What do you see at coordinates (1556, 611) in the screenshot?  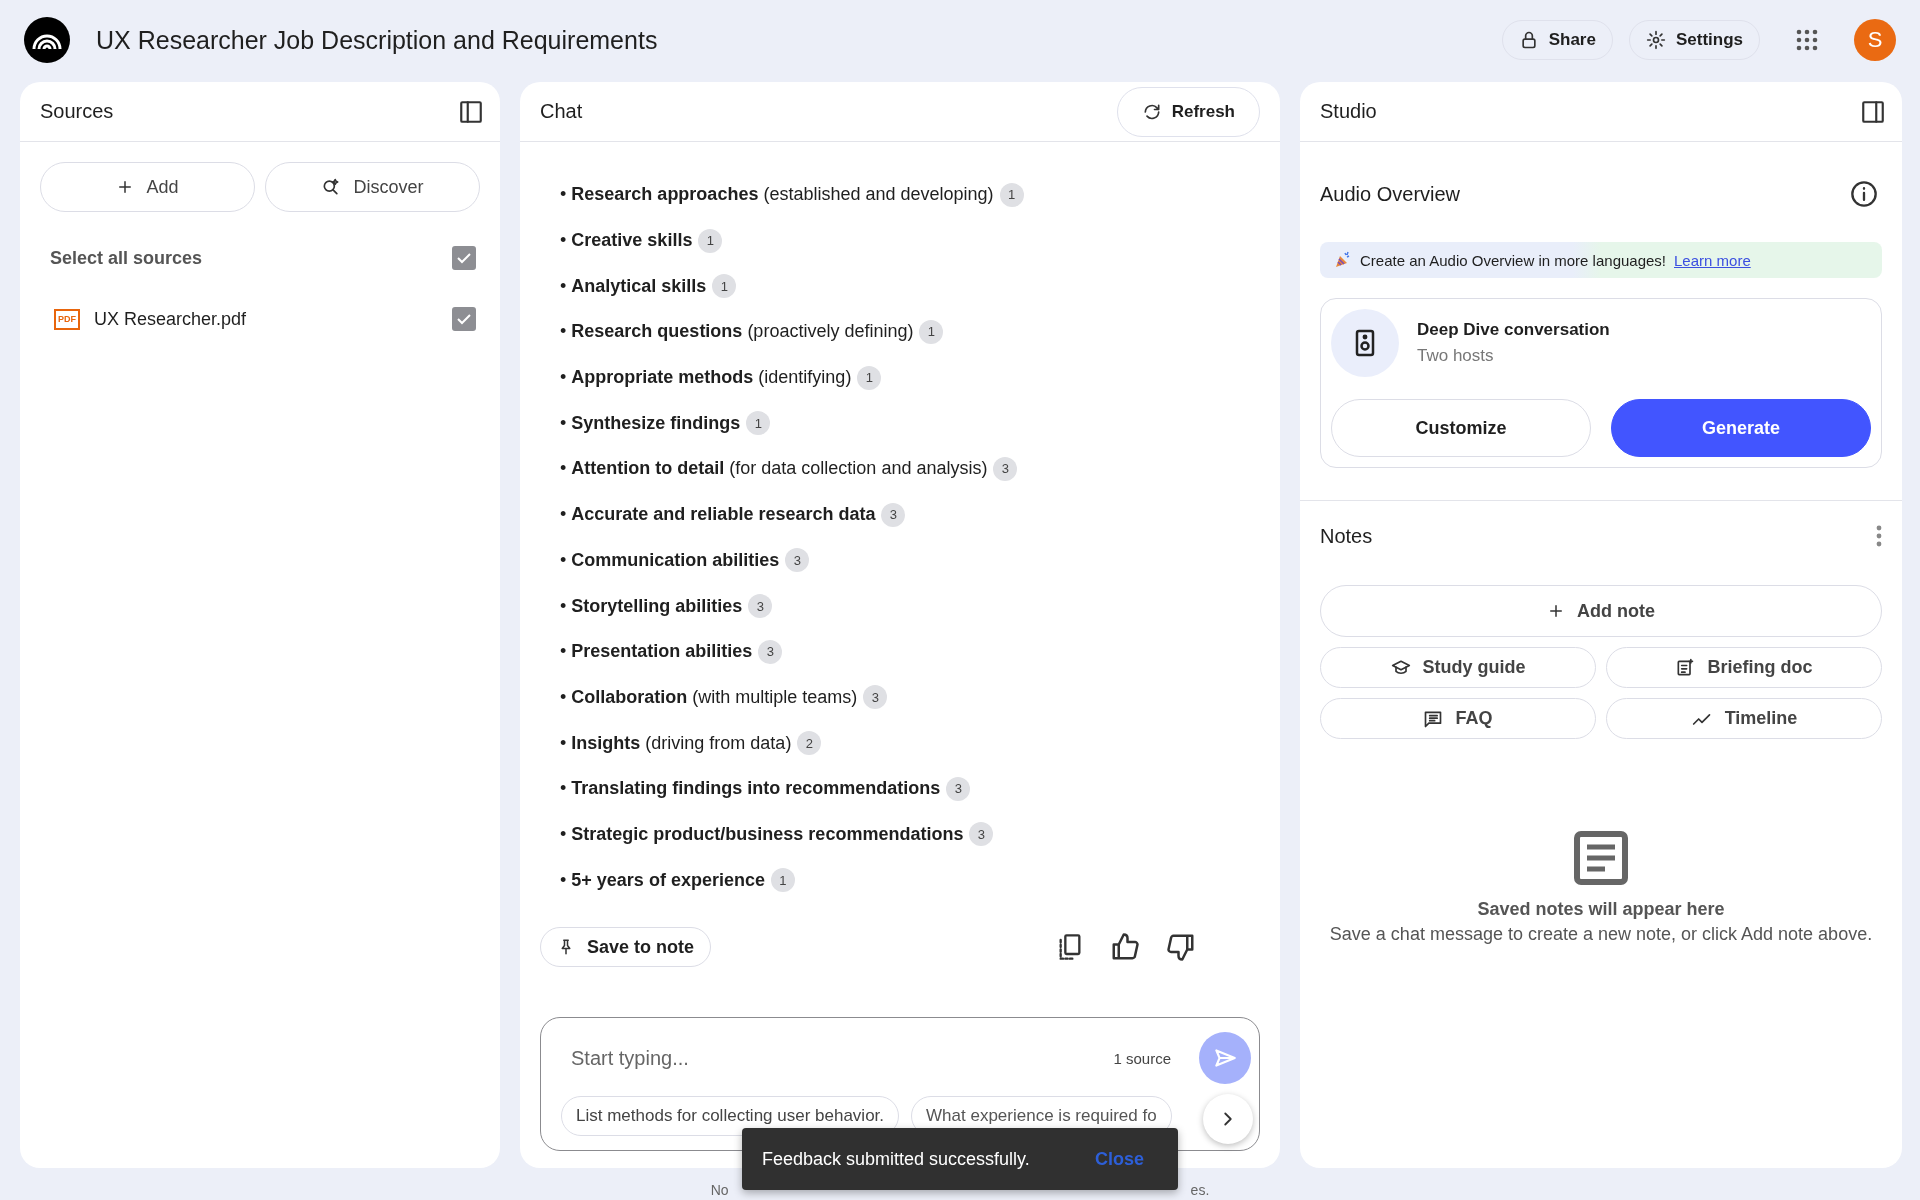 I see `plus-icon` at bounding box center [1556, 611].